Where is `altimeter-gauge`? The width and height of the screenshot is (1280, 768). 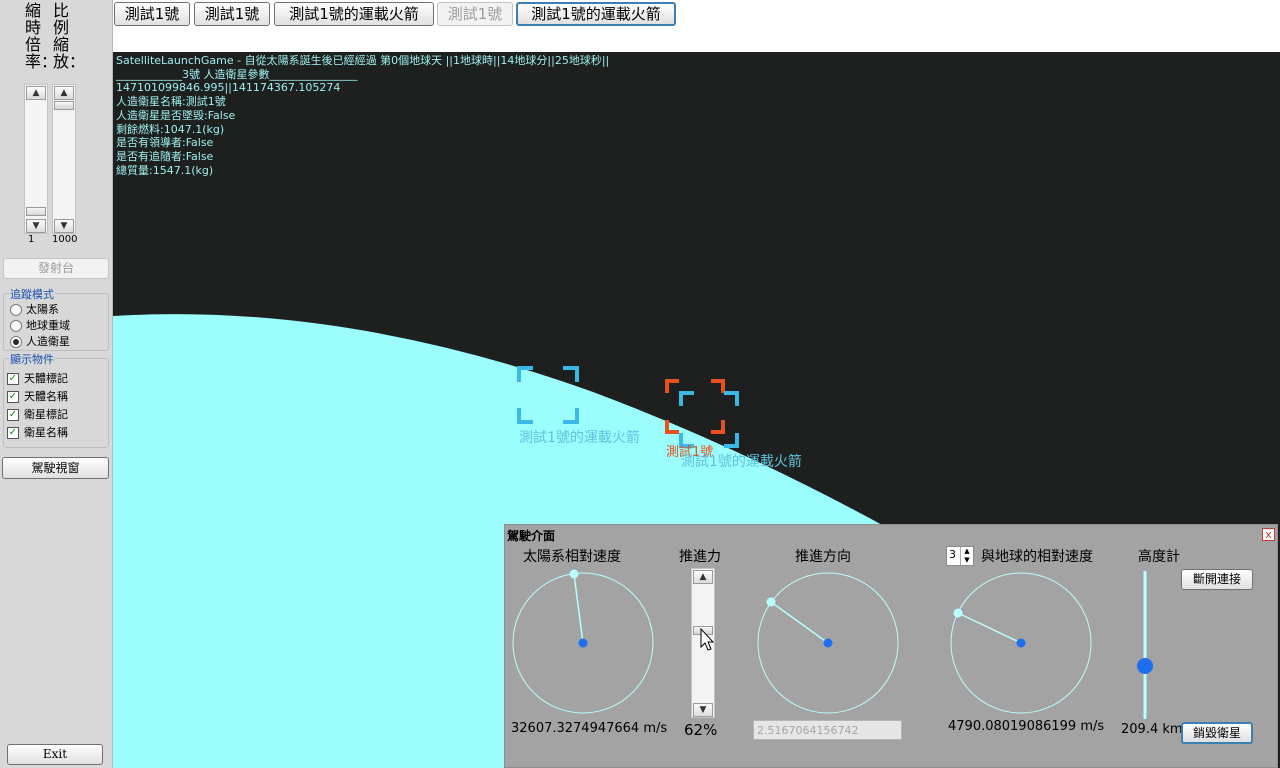
altimeter-gauge is located at coordinates (1145, 645).